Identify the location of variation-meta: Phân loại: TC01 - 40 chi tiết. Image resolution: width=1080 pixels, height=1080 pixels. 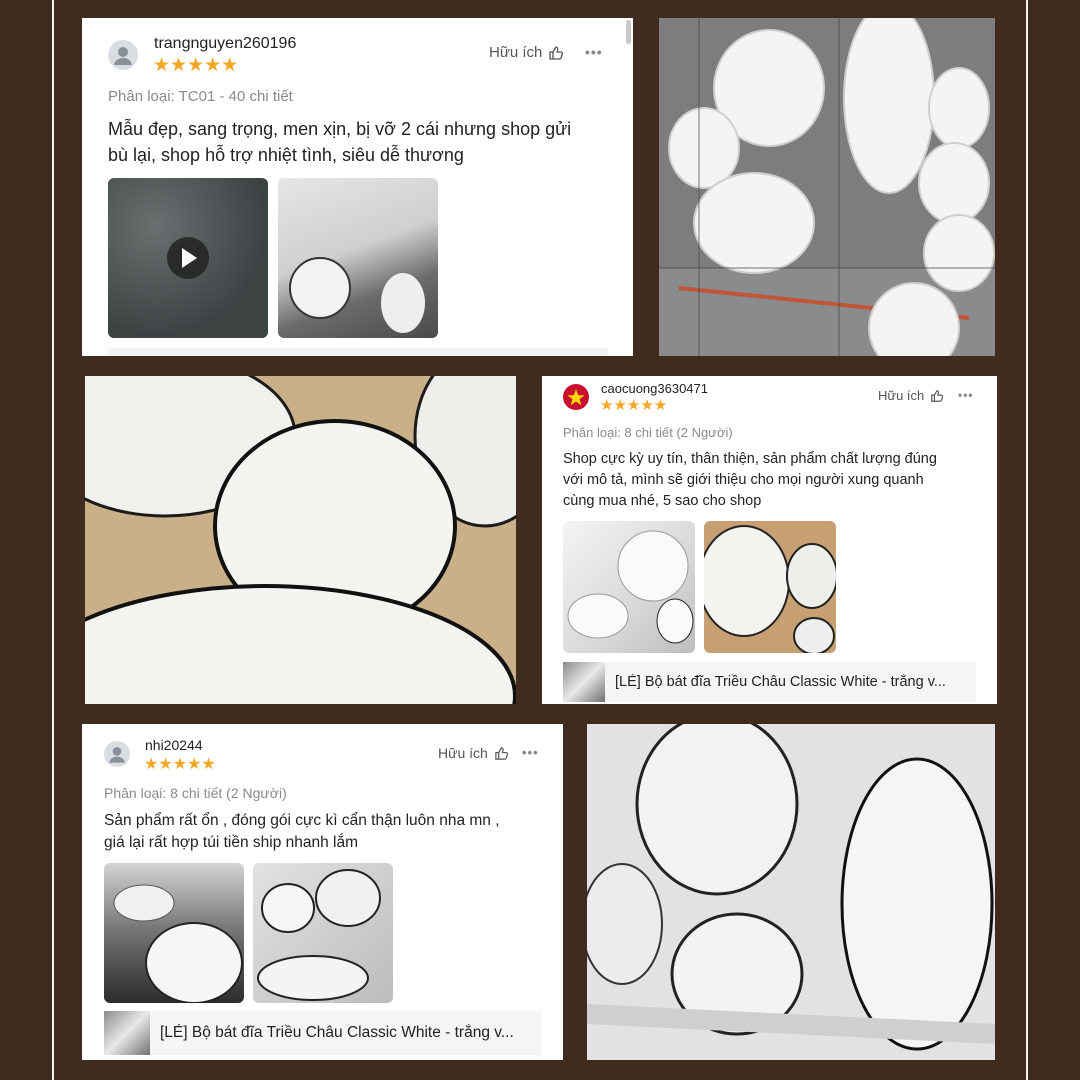
(200, 96).